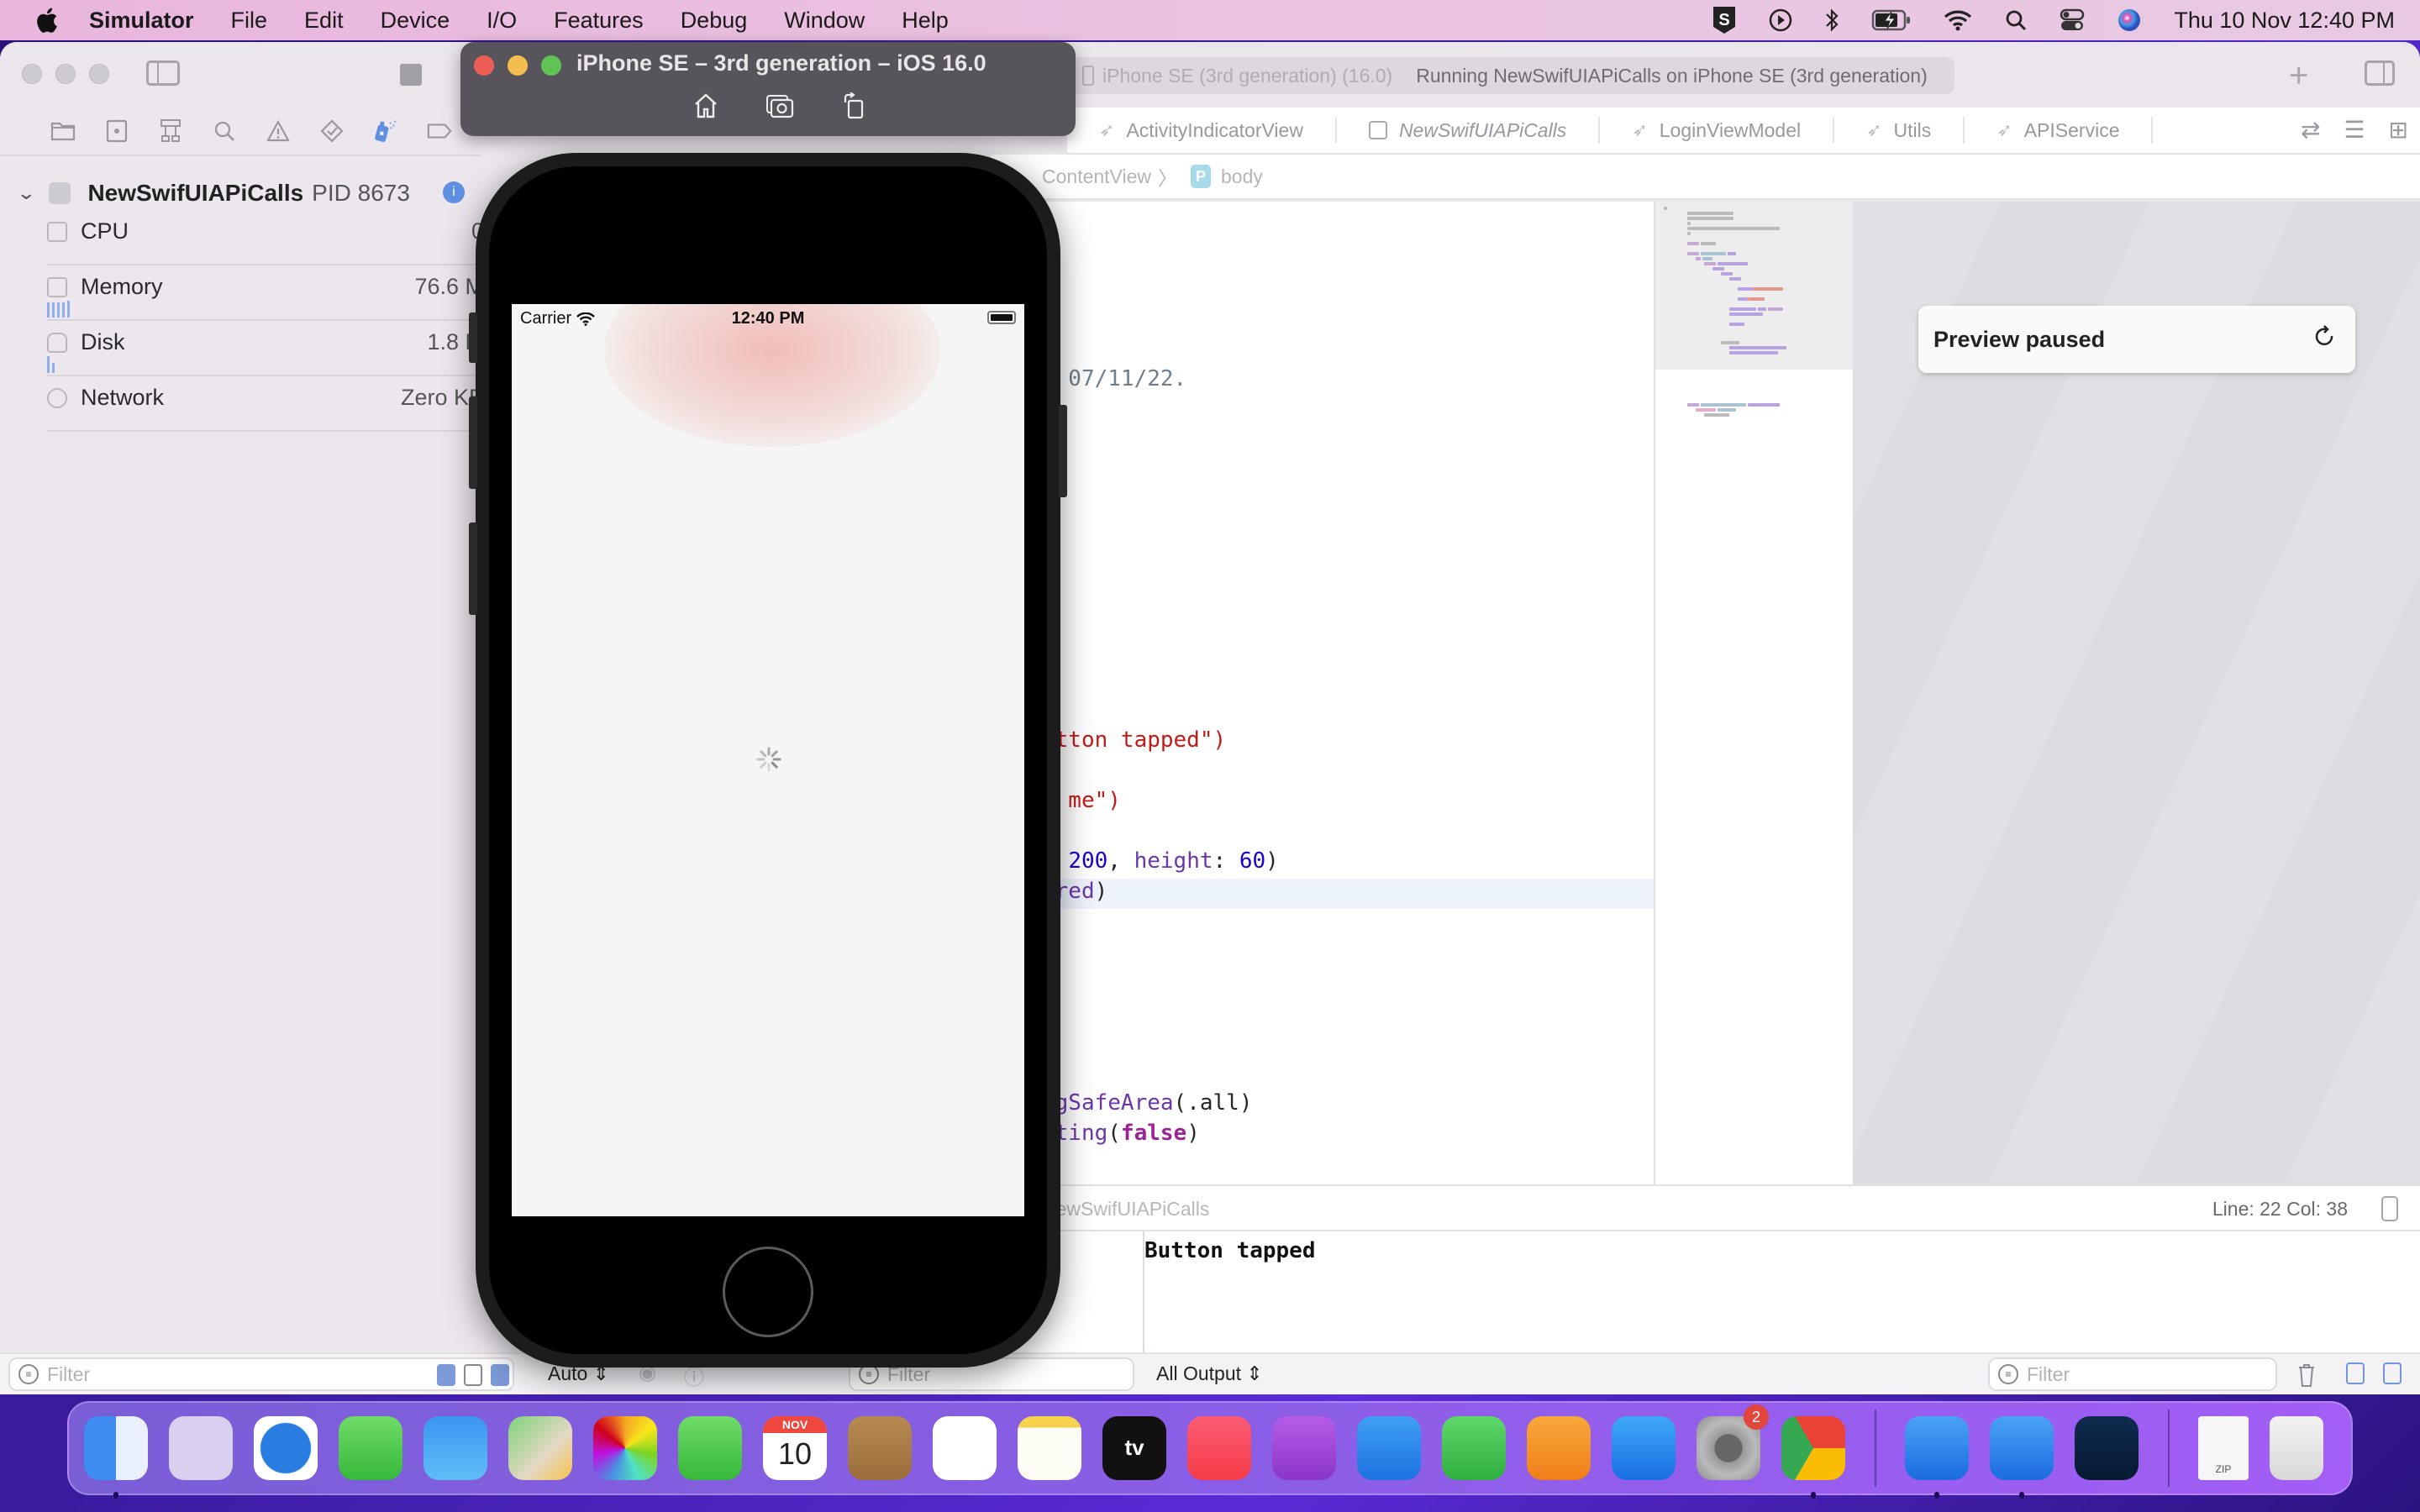 The width and height of the screenshot is (2420, 1512). What do you see at coordinates (265, 293) in the screenshot?
I see `gauge-memory: Memory 76.6 M` at bounding box center [265, 293].